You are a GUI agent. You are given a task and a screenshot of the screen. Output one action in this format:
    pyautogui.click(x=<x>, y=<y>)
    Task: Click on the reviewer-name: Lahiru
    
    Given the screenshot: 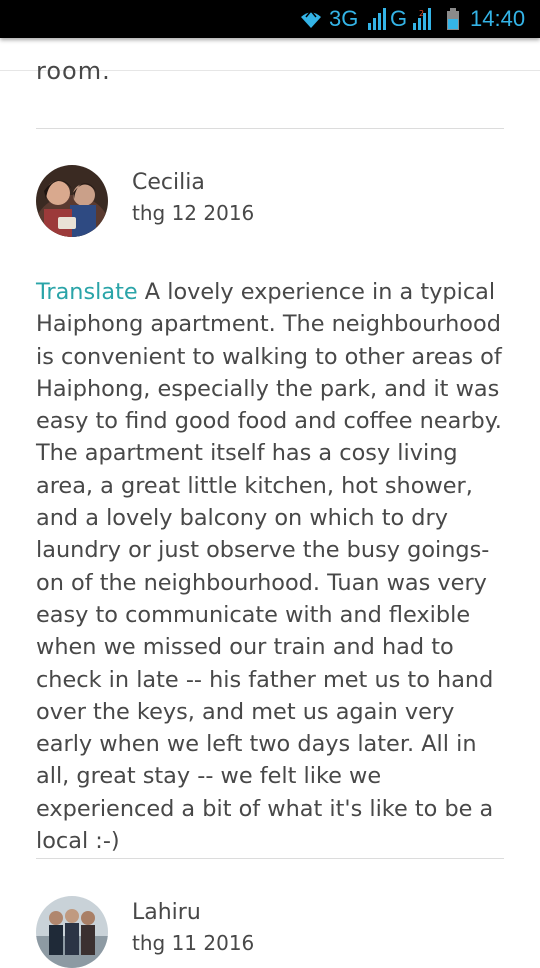 What is the action you would take?
    pyautogui.click(x=166, y=912)
    